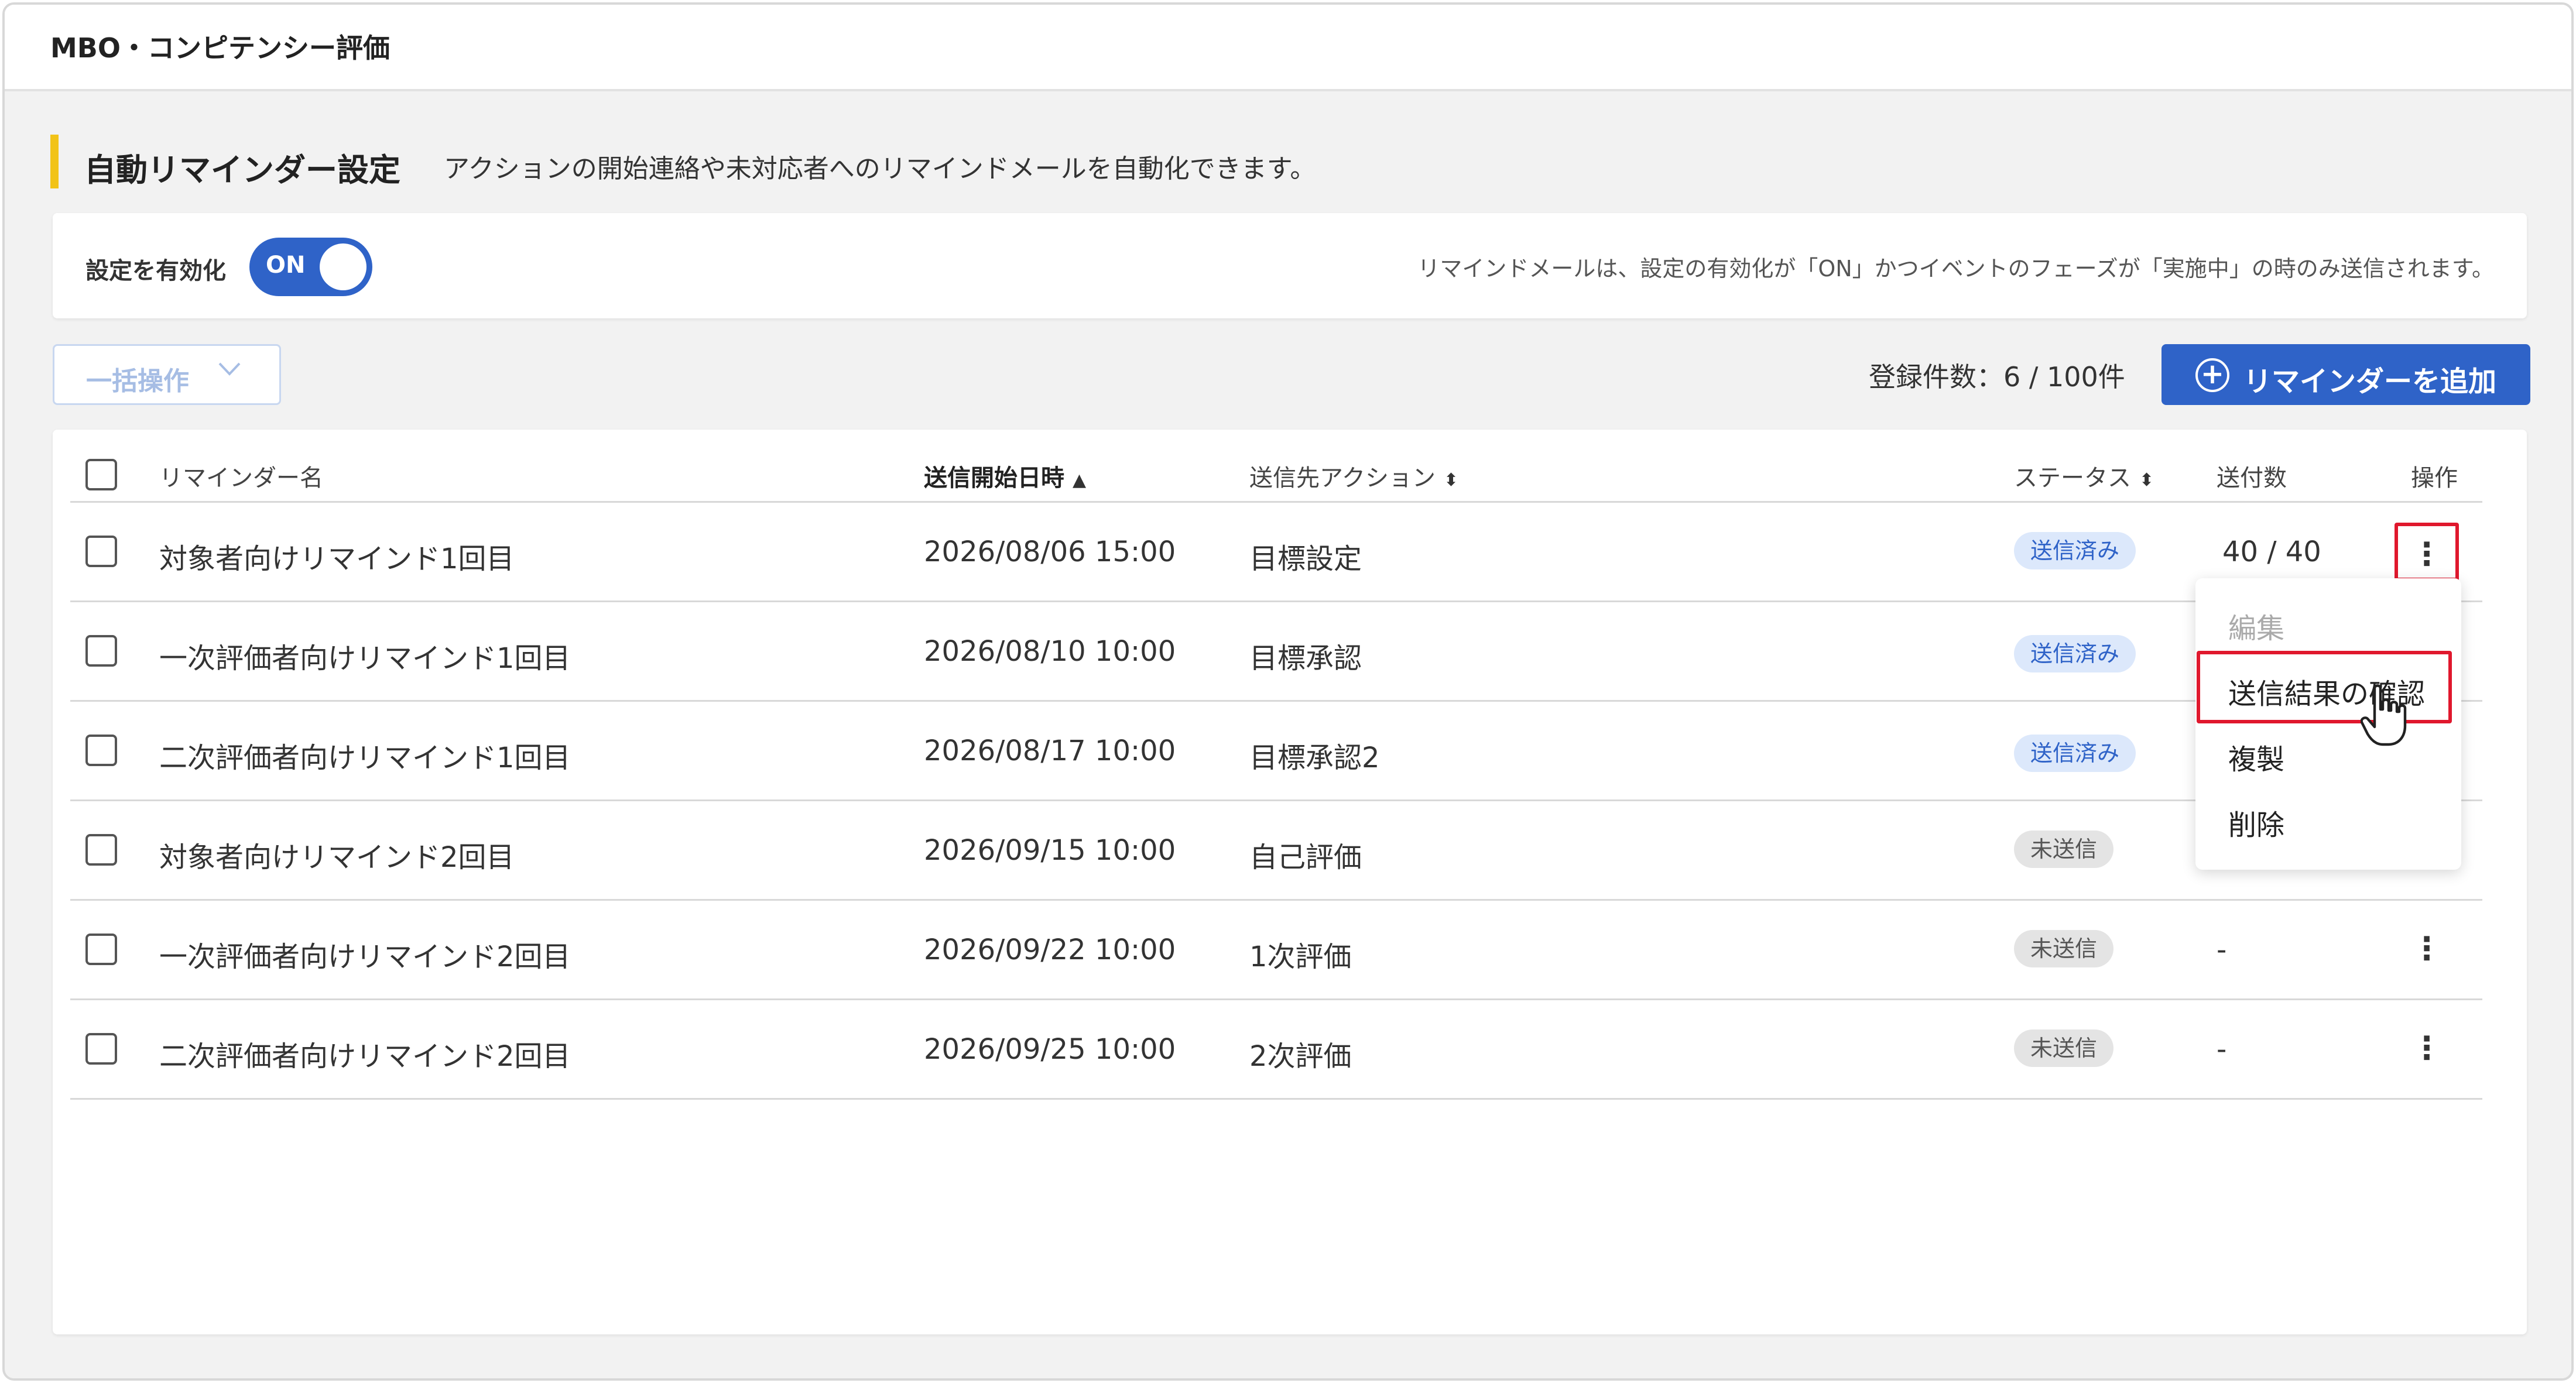  I want to click on enable-setting-label: 設定を有効化, so click(155, 271).